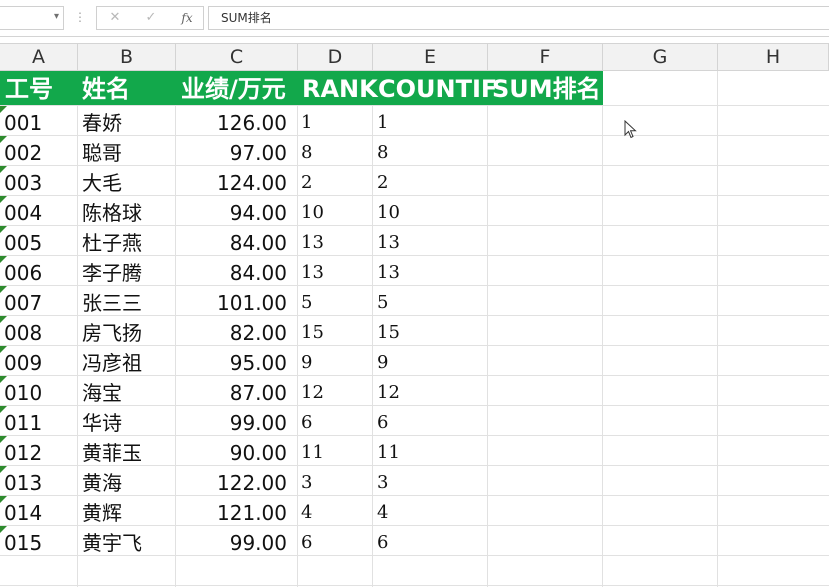 This screenshot has width=829, height=587. What do you see at coordinates (233, 302) in the screenshot?
I see `cell-performance: 101.00` at bounding box center [233, 302].